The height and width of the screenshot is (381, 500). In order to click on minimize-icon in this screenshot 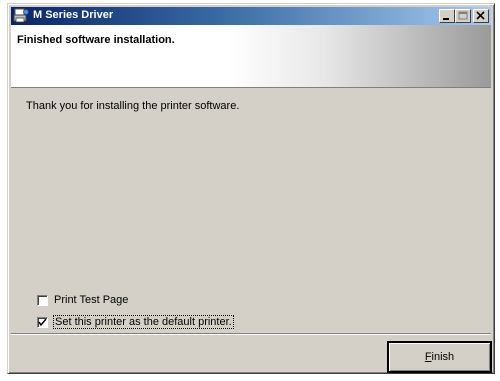, I will do `click(446, 19)`.